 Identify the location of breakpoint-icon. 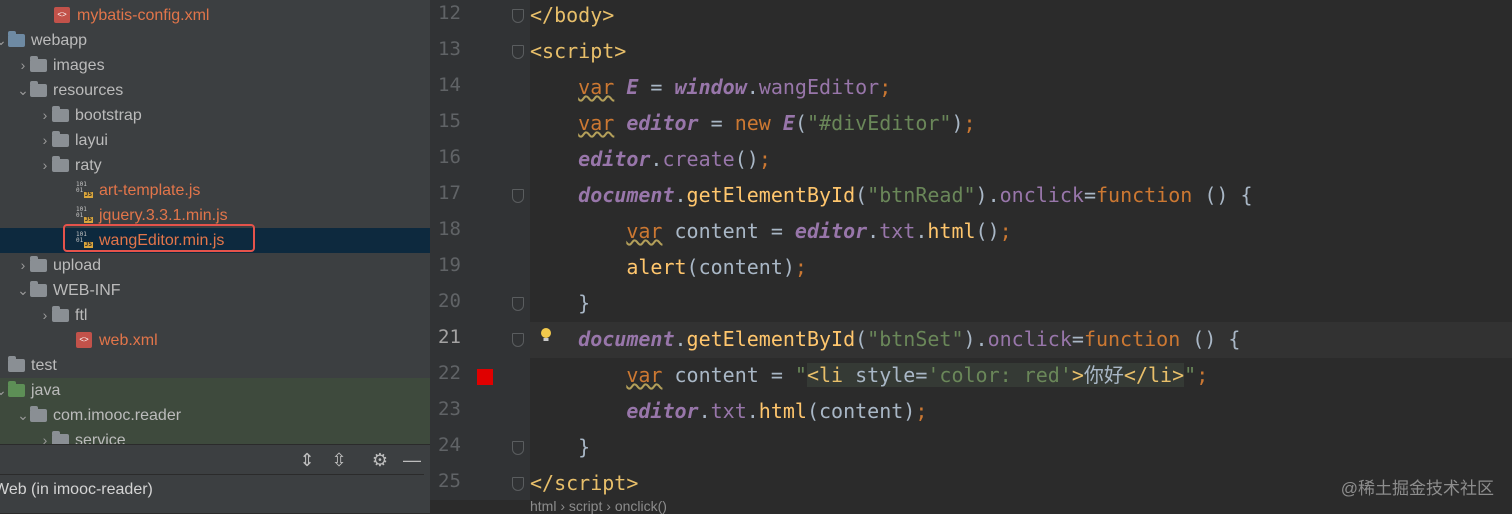
(485, 377).